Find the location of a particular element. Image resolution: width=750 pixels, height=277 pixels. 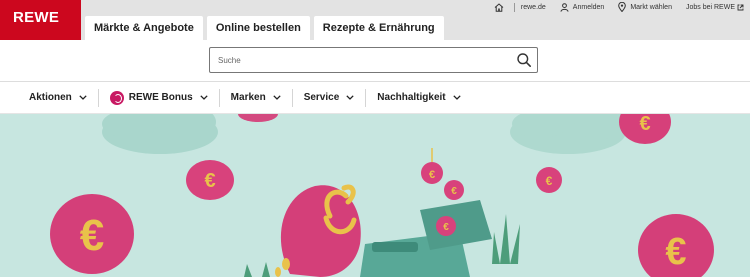

market-select-link: Markt wählen is located at coordinates (645, 7).